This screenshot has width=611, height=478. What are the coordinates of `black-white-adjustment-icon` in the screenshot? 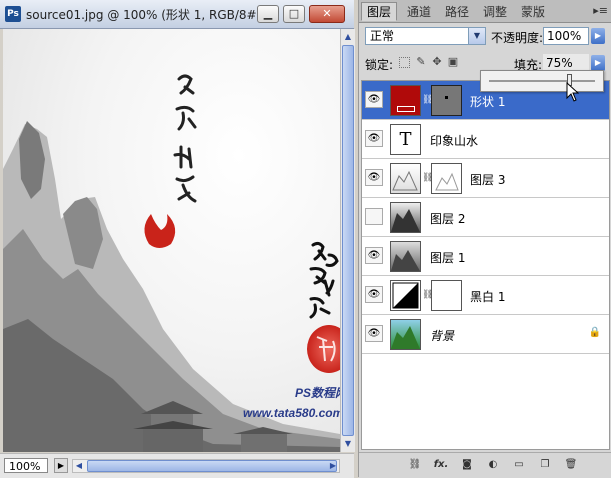 It's located at (405, 295).